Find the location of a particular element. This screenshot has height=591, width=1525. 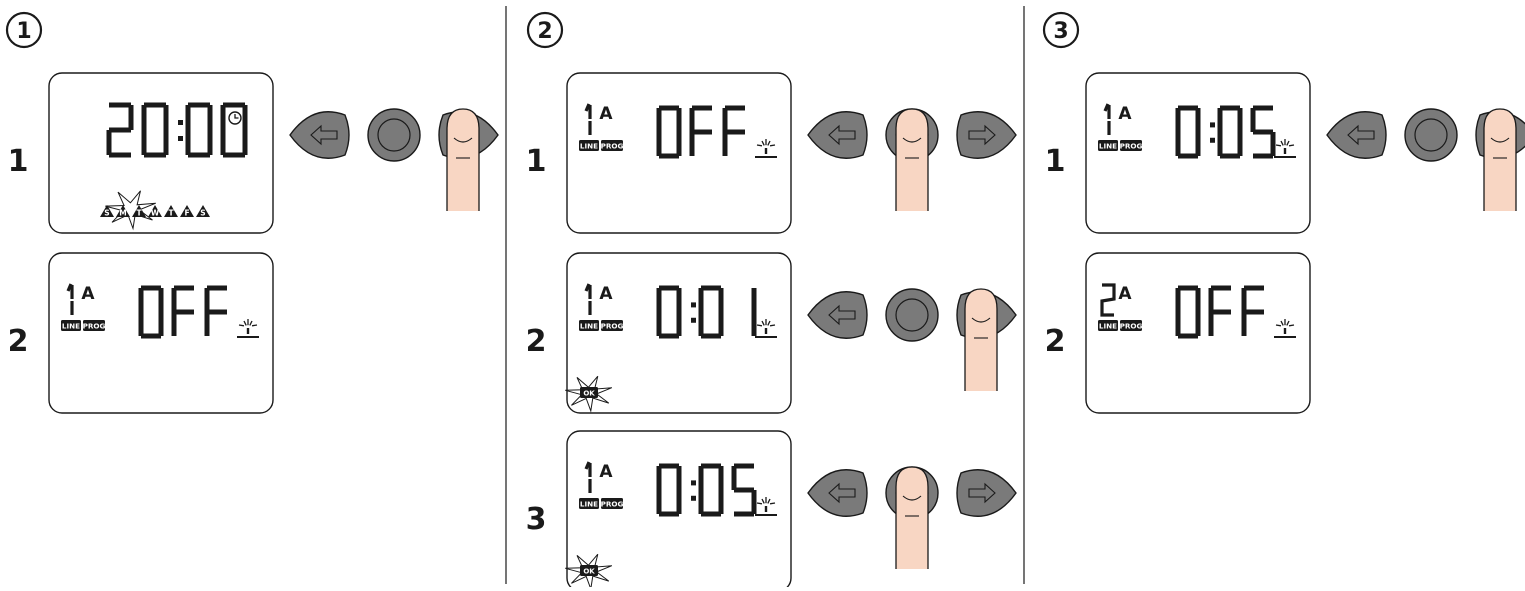

step-badge: 3 is located at coordinates (1061, 30).